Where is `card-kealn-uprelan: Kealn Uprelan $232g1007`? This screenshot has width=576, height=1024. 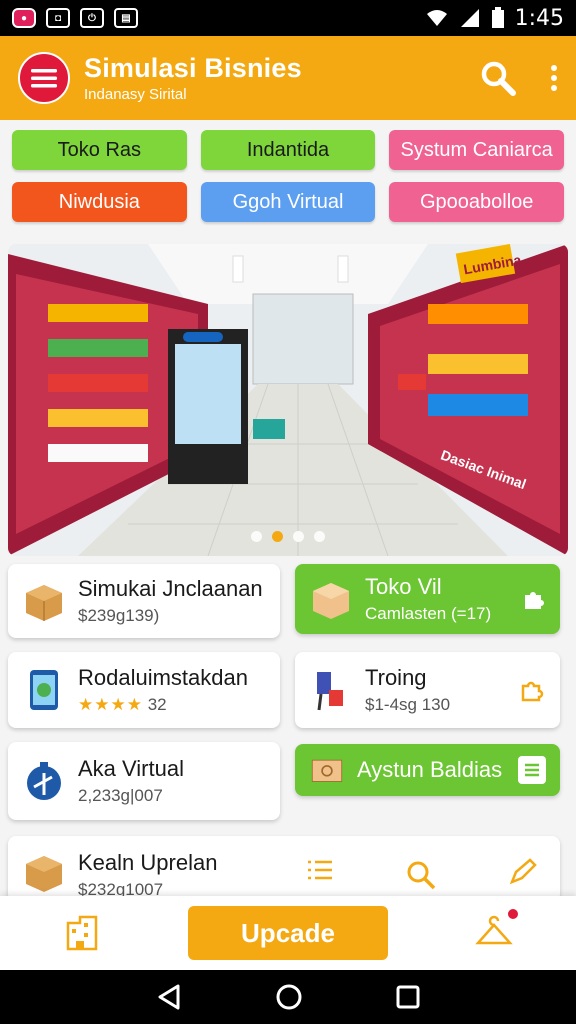
card-kealn-uprelan: Kealn Uprelan $232g1007 is located at coordinates (284, 869).